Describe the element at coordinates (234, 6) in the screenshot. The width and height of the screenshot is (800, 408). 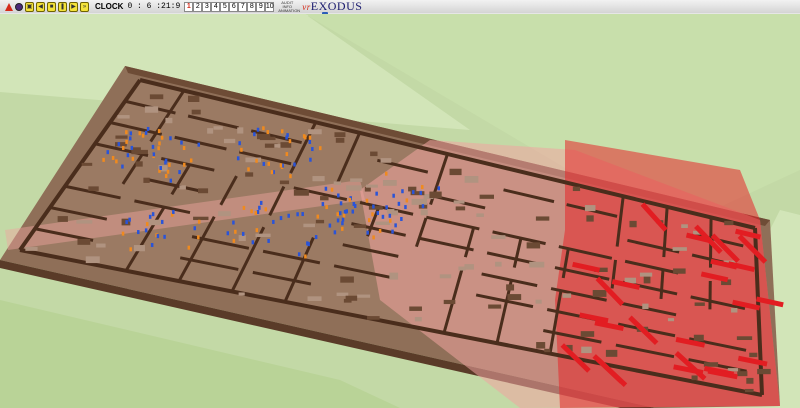
I see `floor-button-6: 6` at that location.